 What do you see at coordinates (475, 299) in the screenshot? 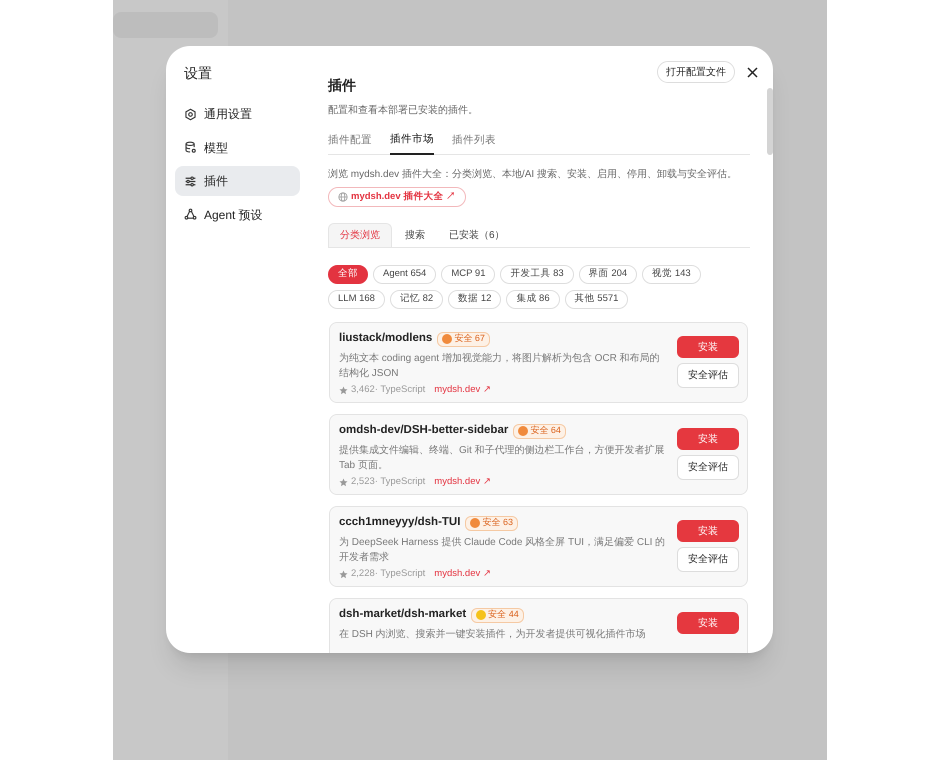
I see `category-chip: 数据 12` at bounding box center [475, 299].